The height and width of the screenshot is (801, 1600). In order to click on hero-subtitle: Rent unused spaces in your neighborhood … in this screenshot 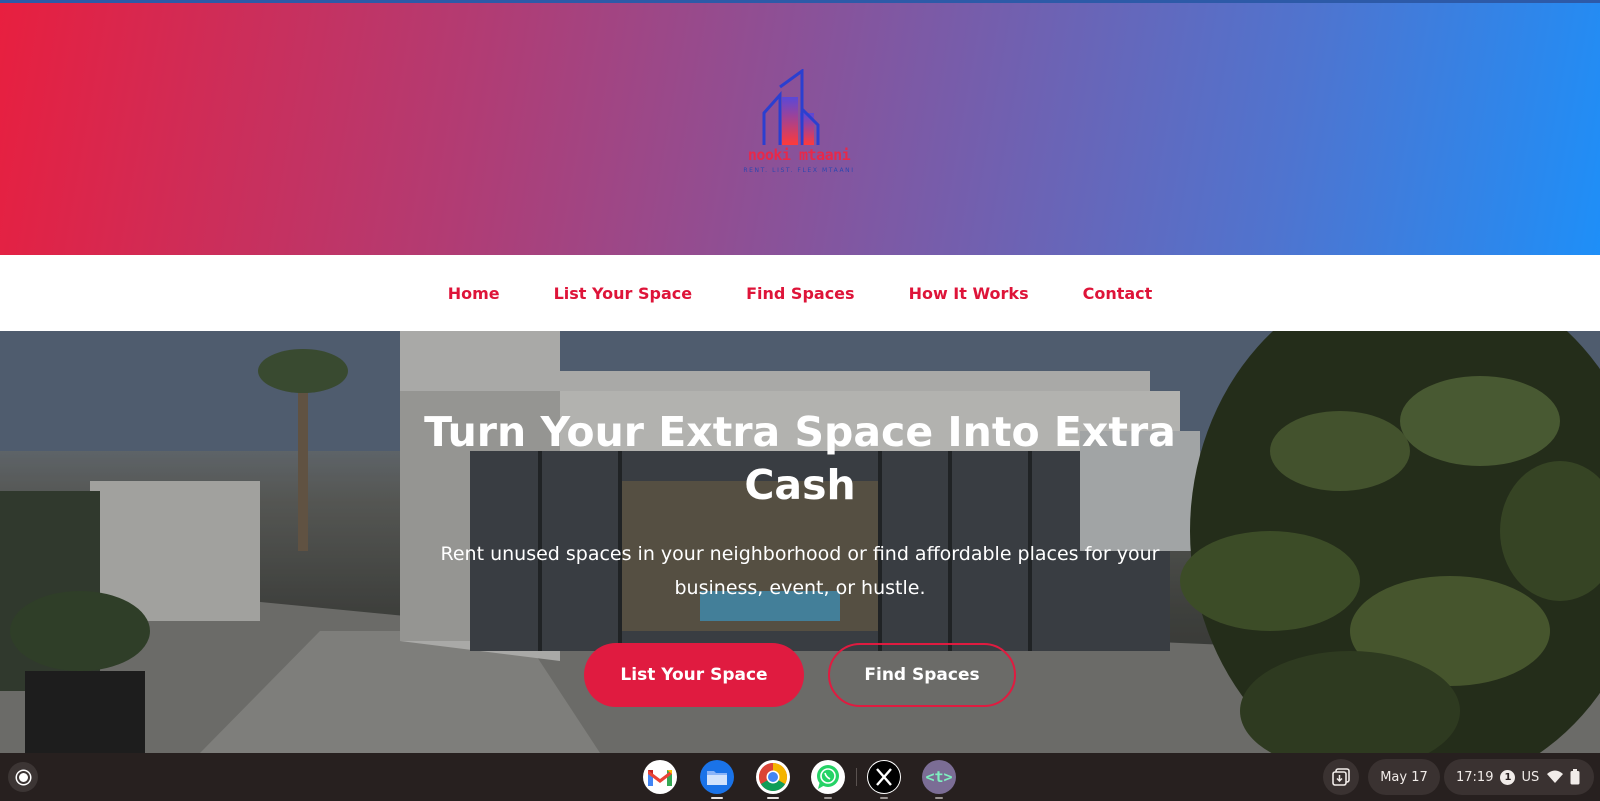, I will do `click(800, 571)`.